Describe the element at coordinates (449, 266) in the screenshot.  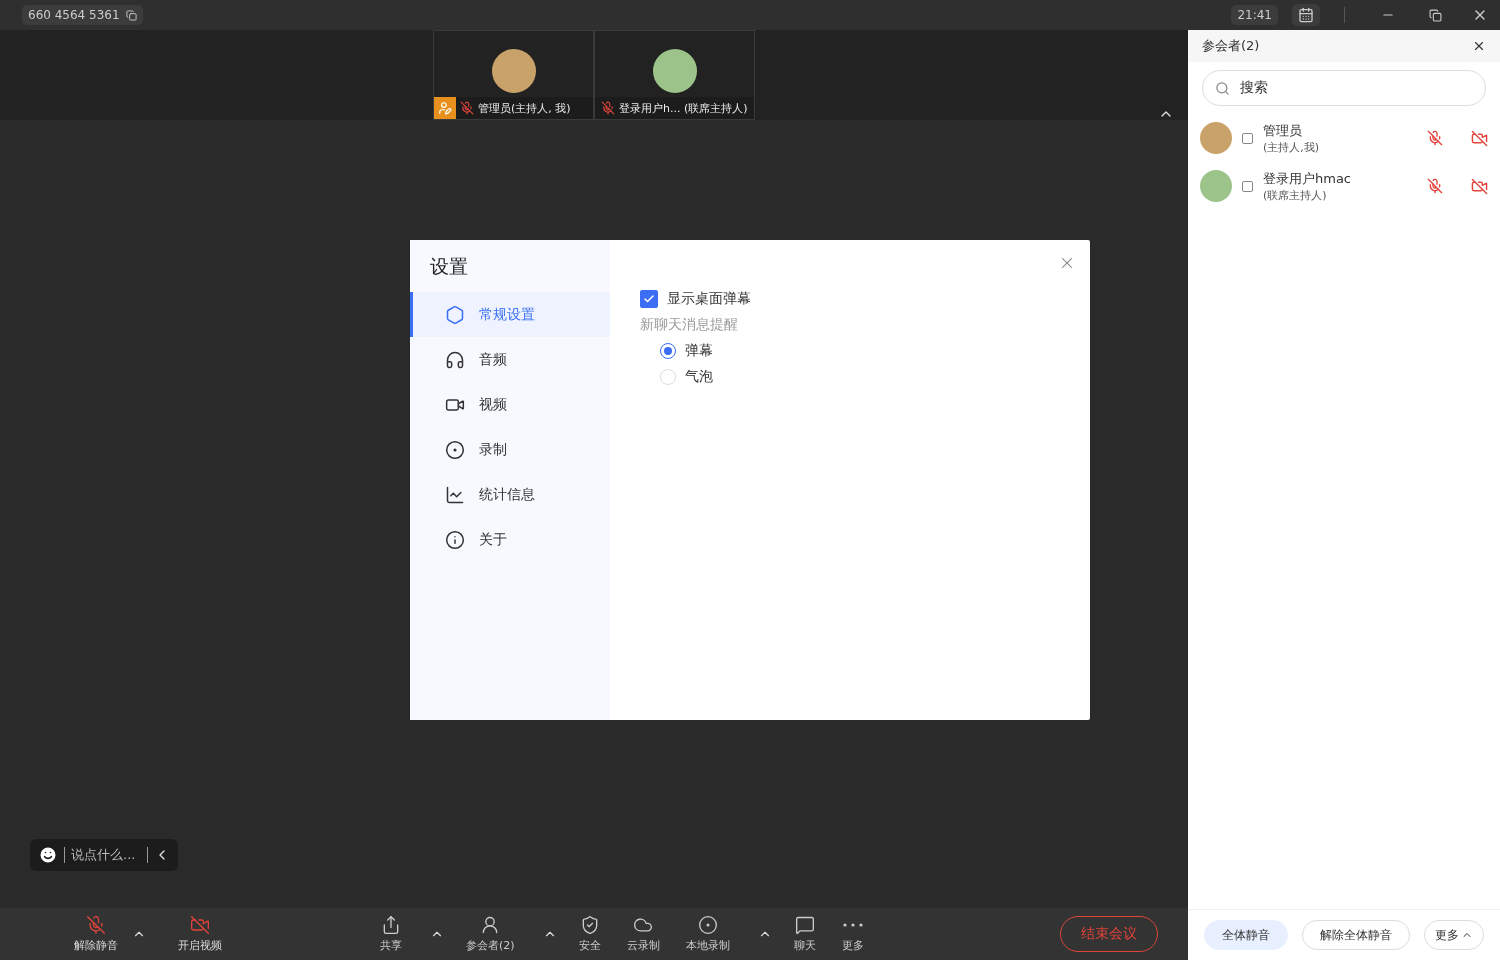
I see `dialog-title: 设置` at that location.